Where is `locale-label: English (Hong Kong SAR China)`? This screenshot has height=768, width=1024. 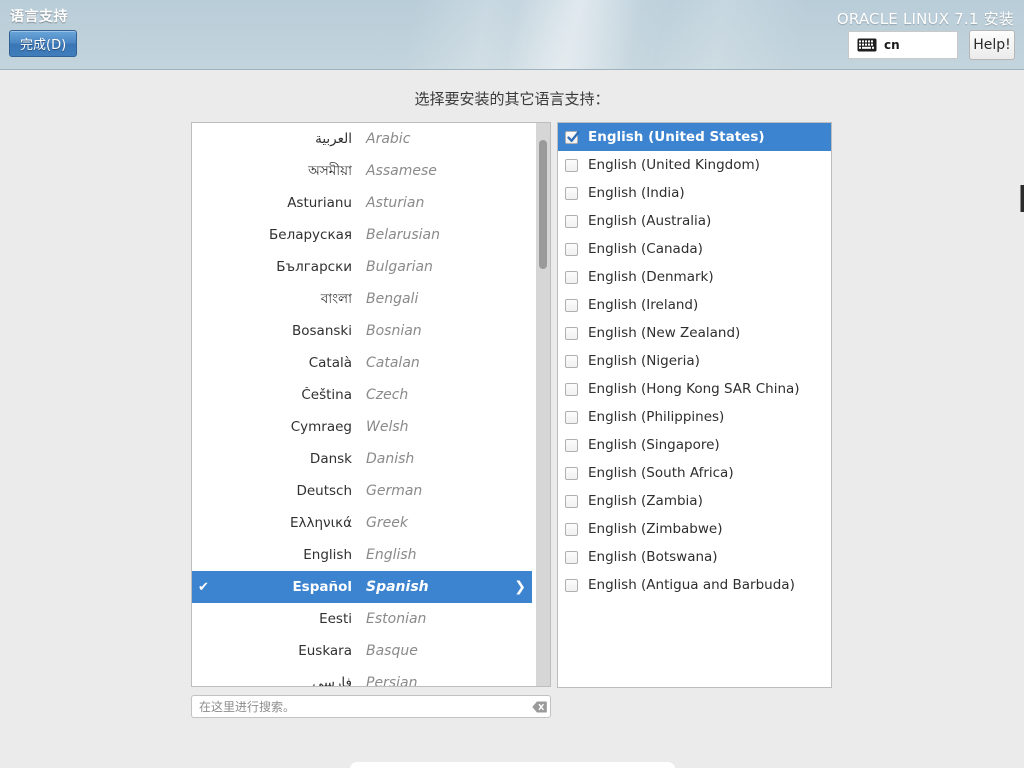 locale-label: English (Hong Kong SAR China) is located at coordinates (694, 389).